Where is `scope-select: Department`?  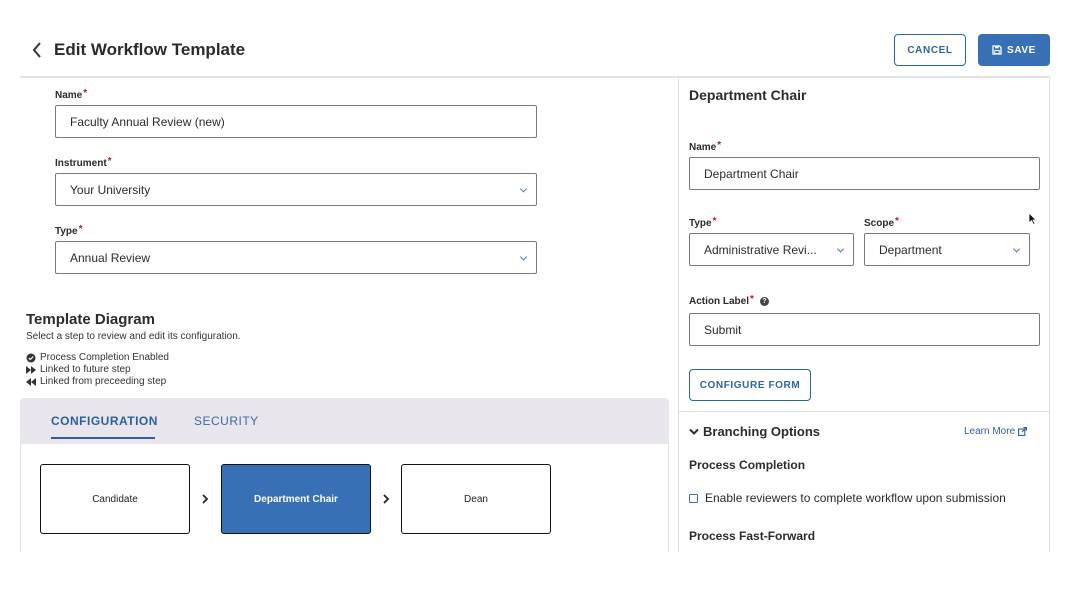
scope-select: Department is located at coordinates (947, 249).